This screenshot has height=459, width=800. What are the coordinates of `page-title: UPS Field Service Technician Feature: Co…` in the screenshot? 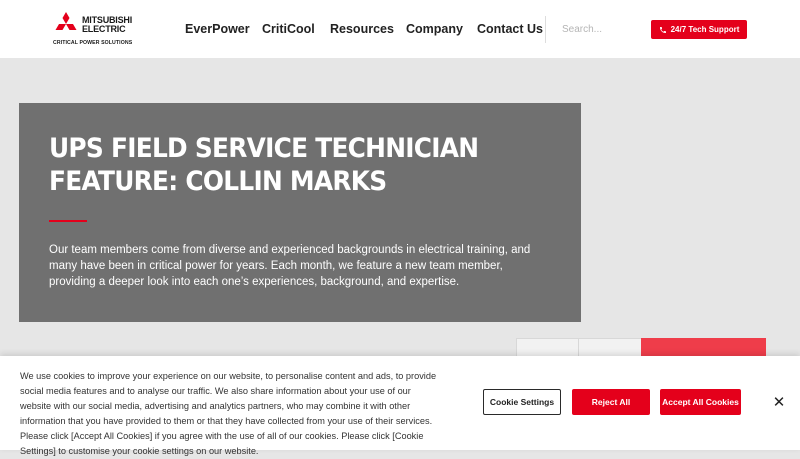 It's located at (264, 165).